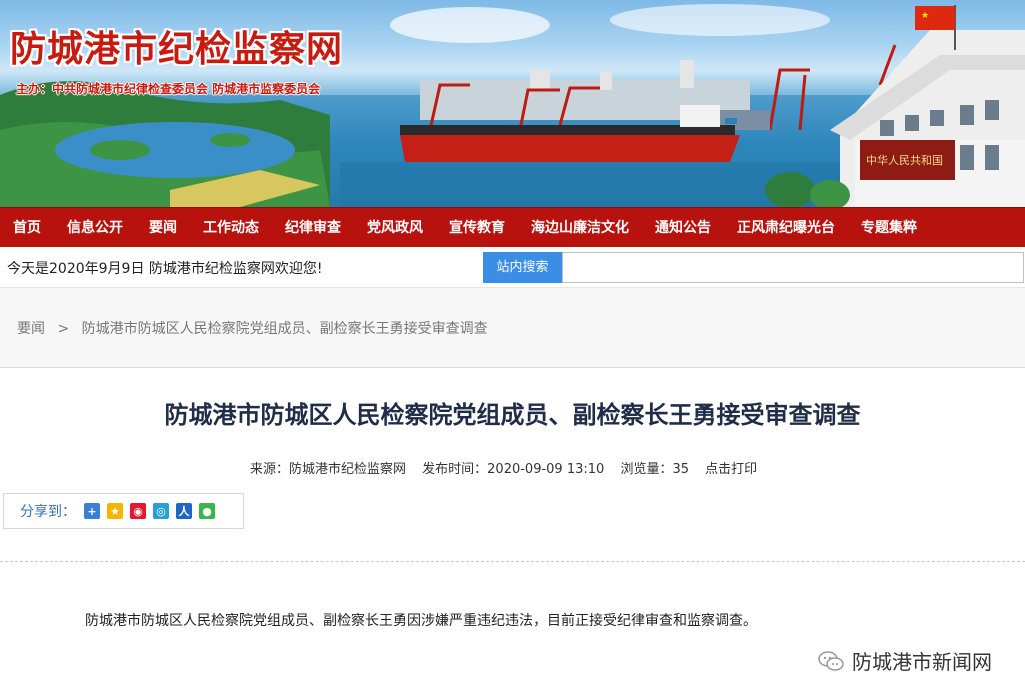 The width and height of the screenshot is (1025, 700). What do you see at coordinates (92, 511) in the screenshot?
I see `share-more-icon: +` at bounding box center [92, 511].